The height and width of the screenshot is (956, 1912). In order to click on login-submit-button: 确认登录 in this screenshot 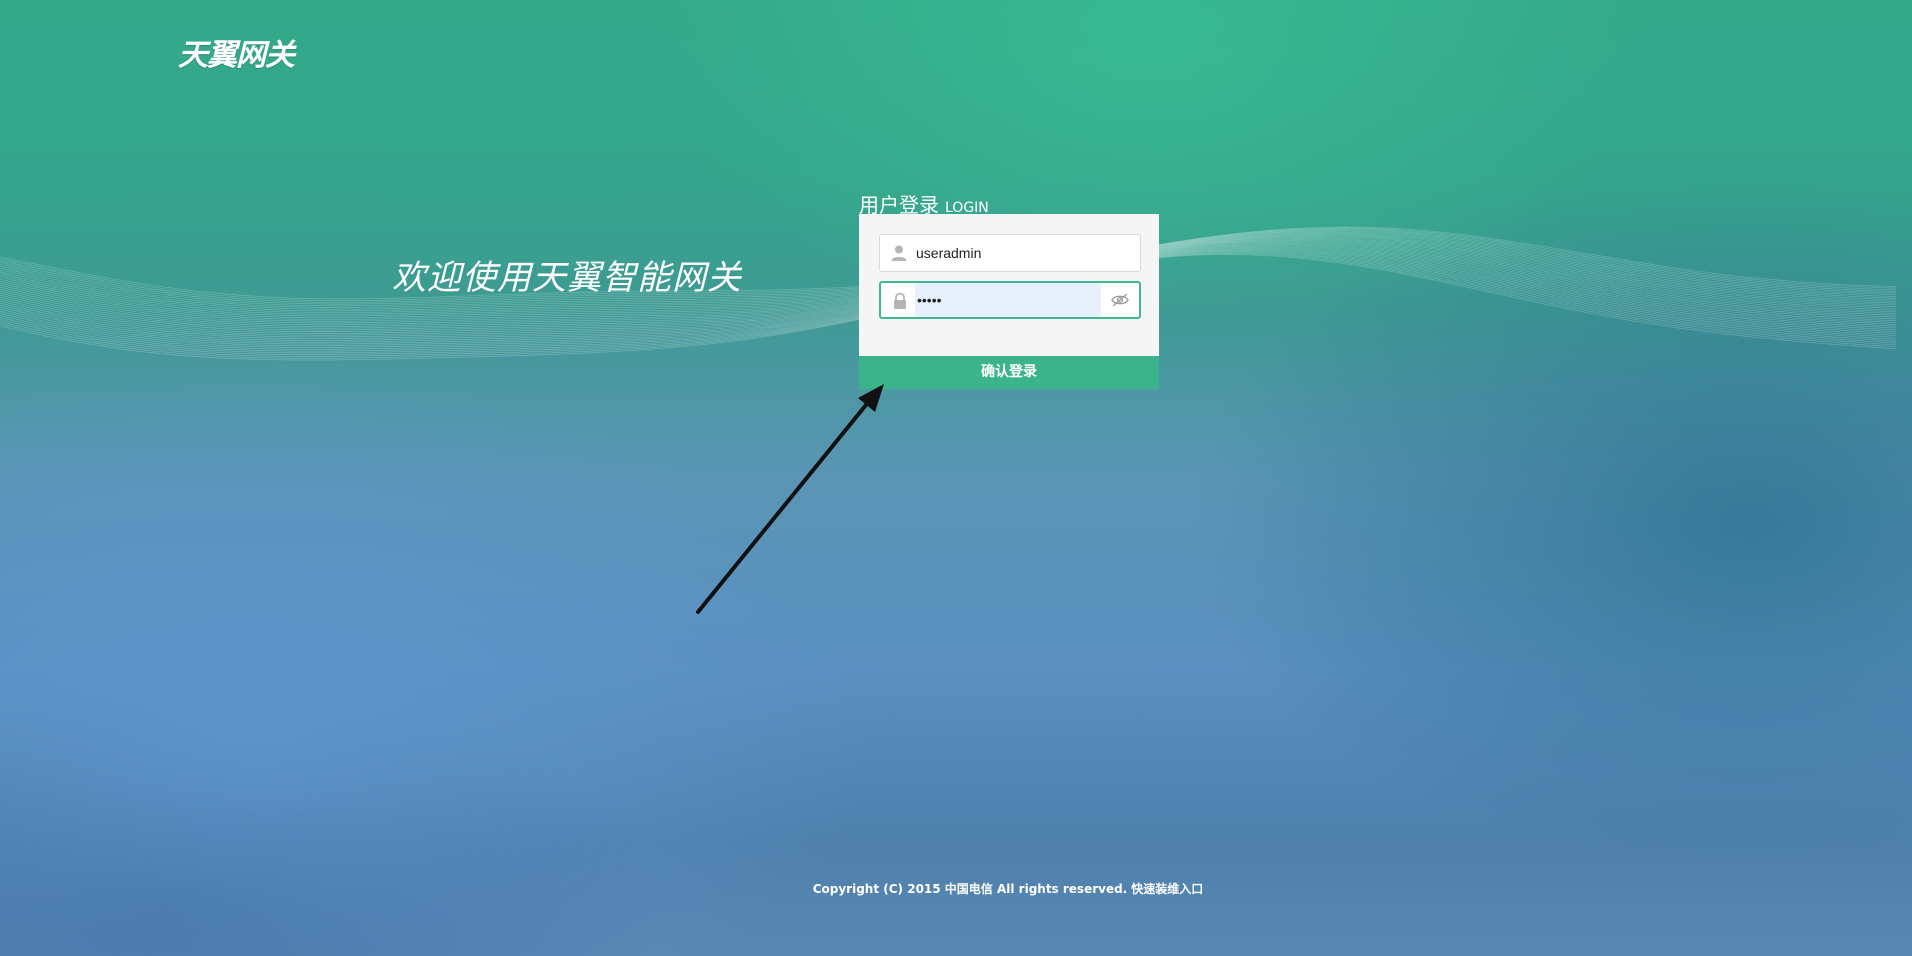, I will do `click(1009, 372)`.